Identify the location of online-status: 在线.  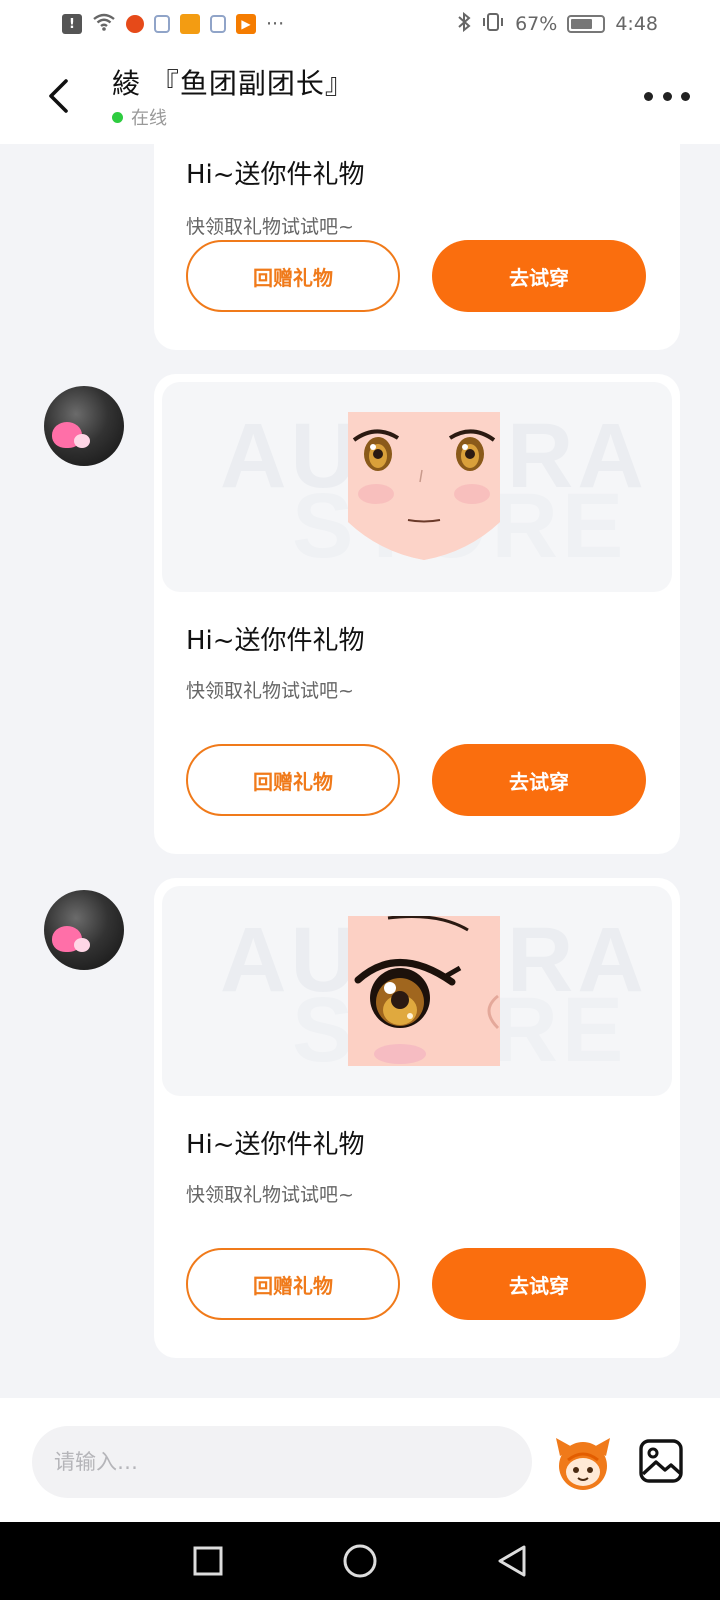
(139, 117).